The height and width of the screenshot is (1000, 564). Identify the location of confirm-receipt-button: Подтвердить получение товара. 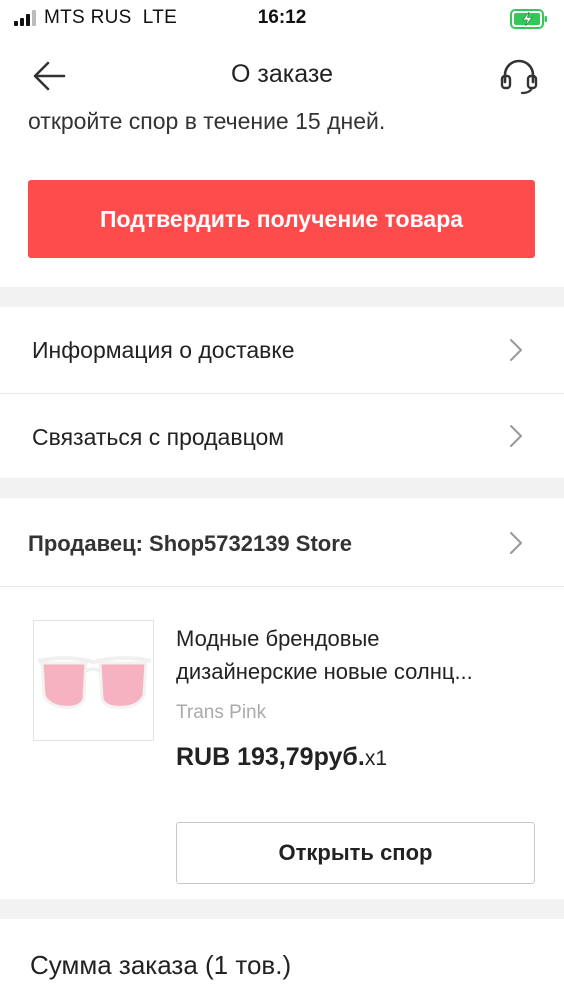
(281, 219).